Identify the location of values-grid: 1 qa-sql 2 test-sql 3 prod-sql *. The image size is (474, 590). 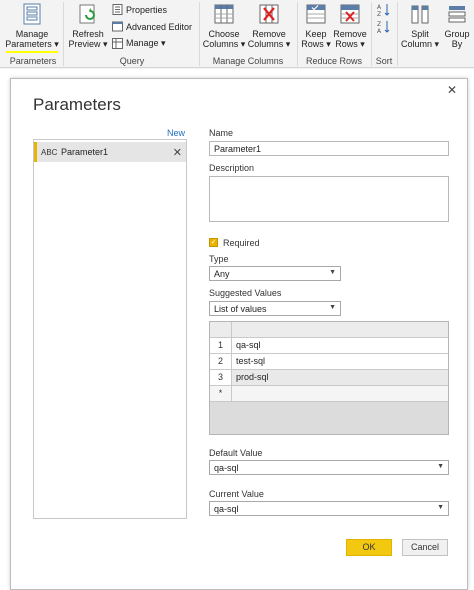
(329, 378).